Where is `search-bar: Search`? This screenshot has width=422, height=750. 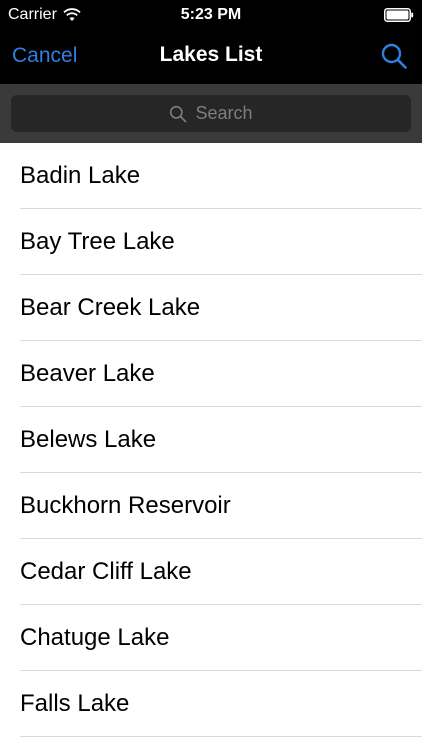
search-bar: Search is located at coordinates (211, 113).